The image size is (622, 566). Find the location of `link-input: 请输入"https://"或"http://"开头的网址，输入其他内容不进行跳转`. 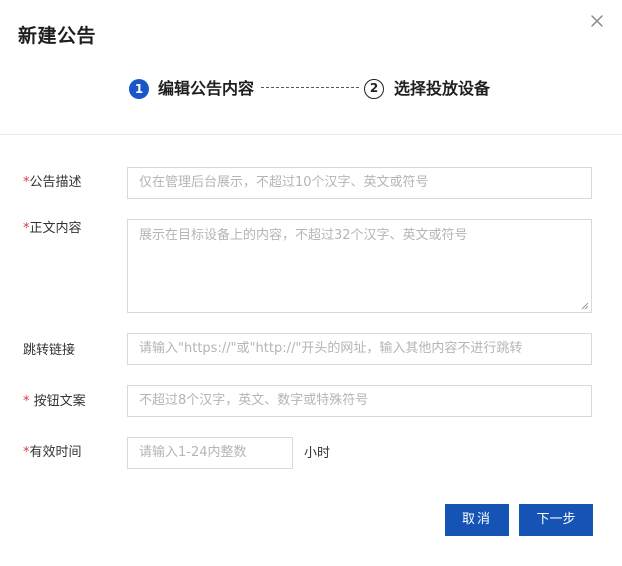

link-input: 请输入"https://"或"http://"开头的网址，输入其他内容不进行跳转 is located at coordinates (359, 349).